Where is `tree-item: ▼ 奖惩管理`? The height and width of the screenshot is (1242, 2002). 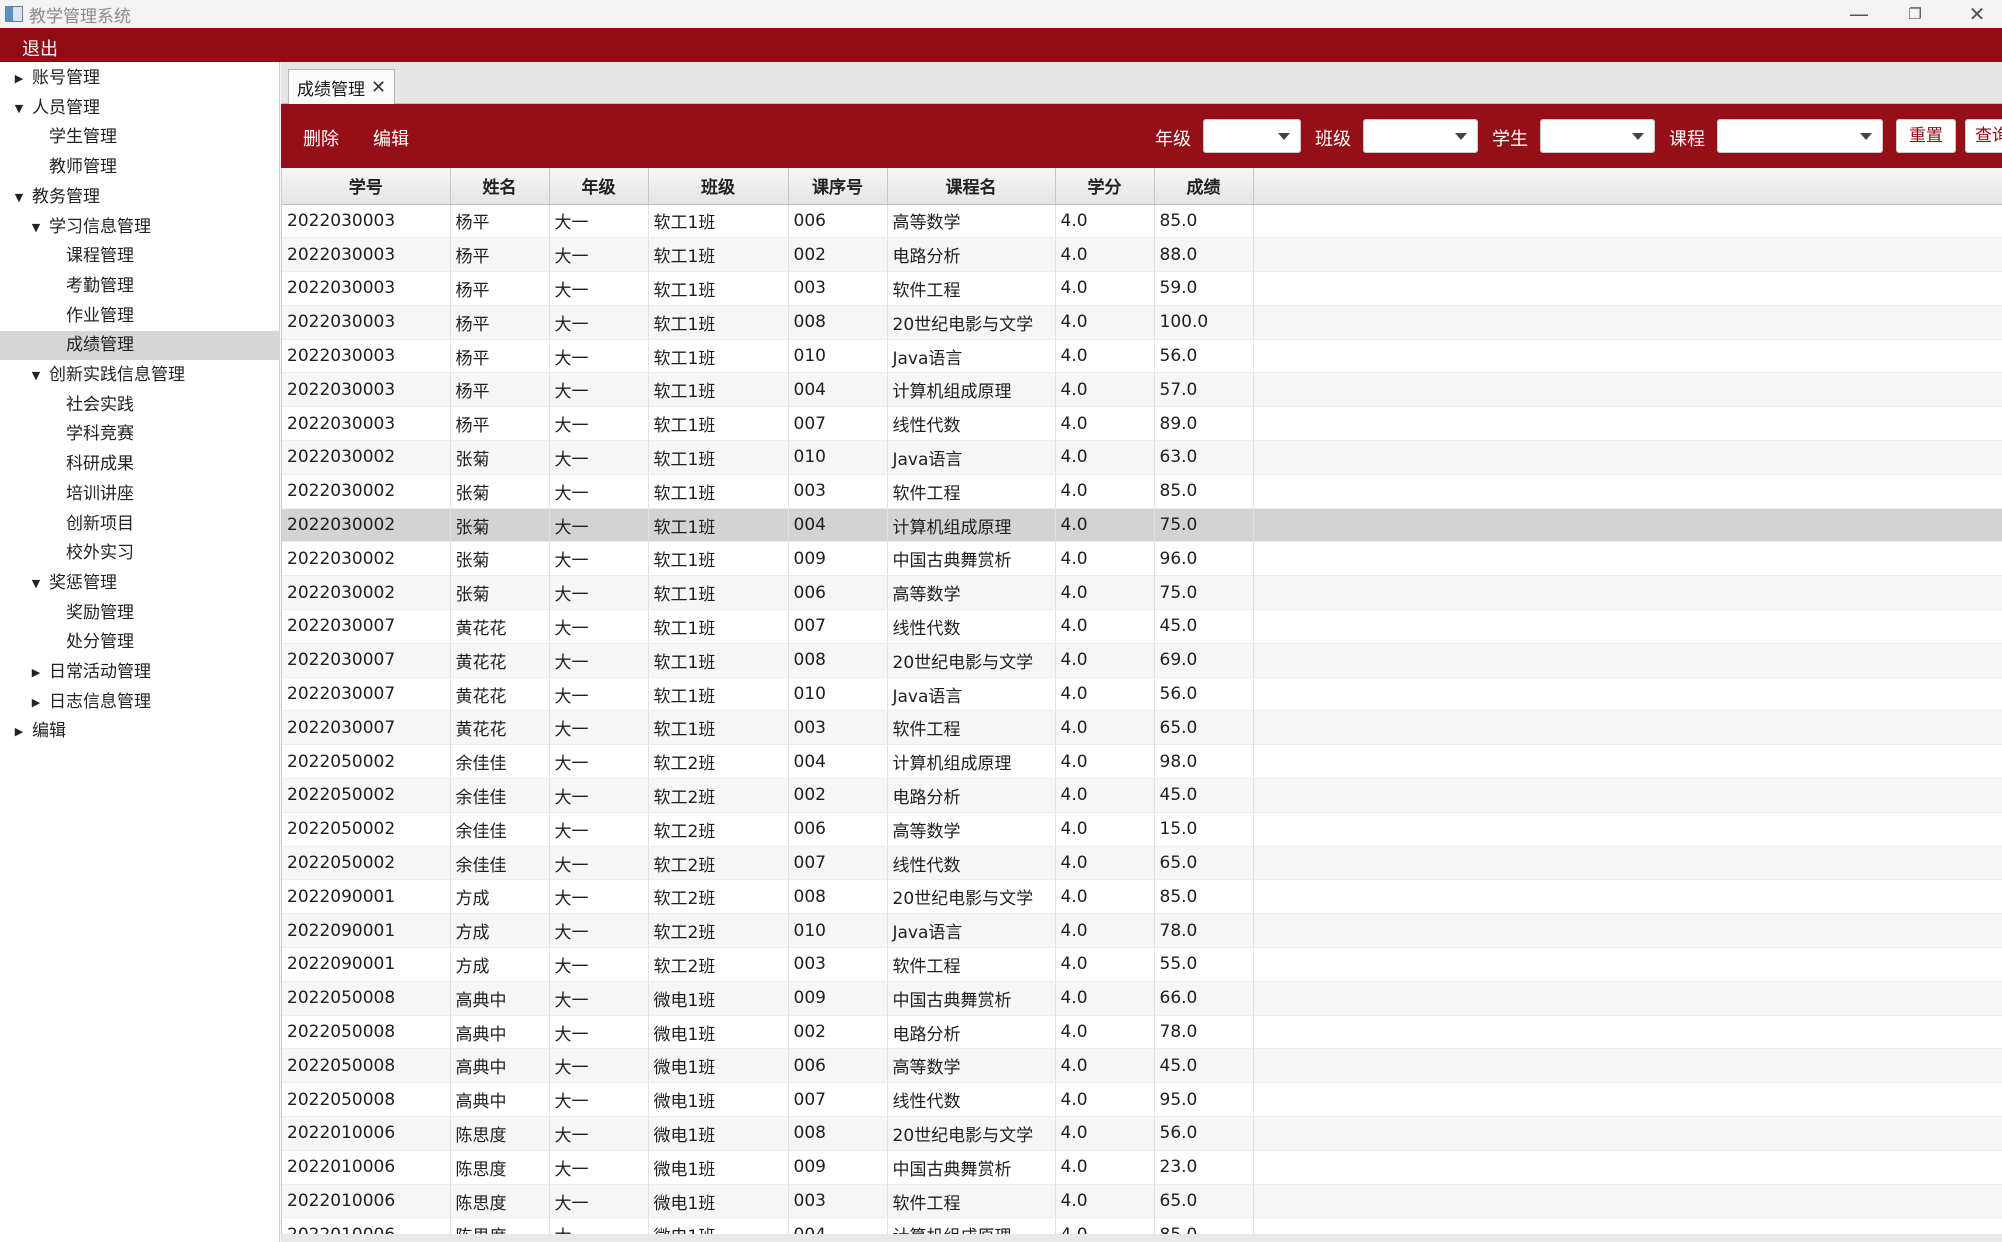 tree-item: ▼ 奖惩管理 is located at coordinates (140, 583).